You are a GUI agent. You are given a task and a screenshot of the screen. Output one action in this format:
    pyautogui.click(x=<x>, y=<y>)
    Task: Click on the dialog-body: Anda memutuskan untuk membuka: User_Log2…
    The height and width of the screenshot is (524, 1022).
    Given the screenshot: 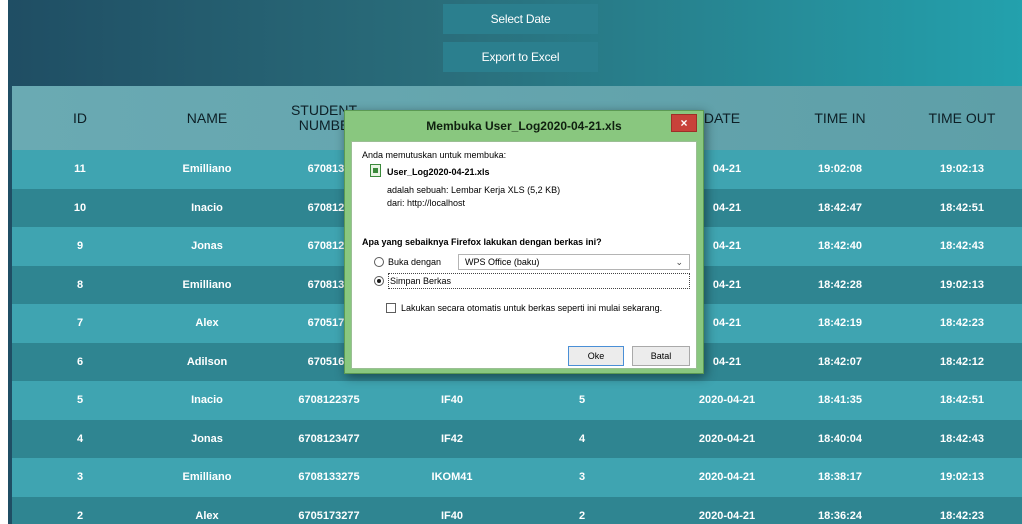 What is the action you would take?
    pyautogui.click(x=524, y=255)
    